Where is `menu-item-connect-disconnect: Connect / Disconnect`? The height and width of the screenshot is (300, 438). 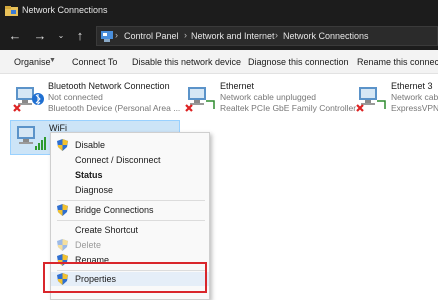
menu-item-connect-disconnect: Connect / Disconnect is located at coordinates (130, 160).